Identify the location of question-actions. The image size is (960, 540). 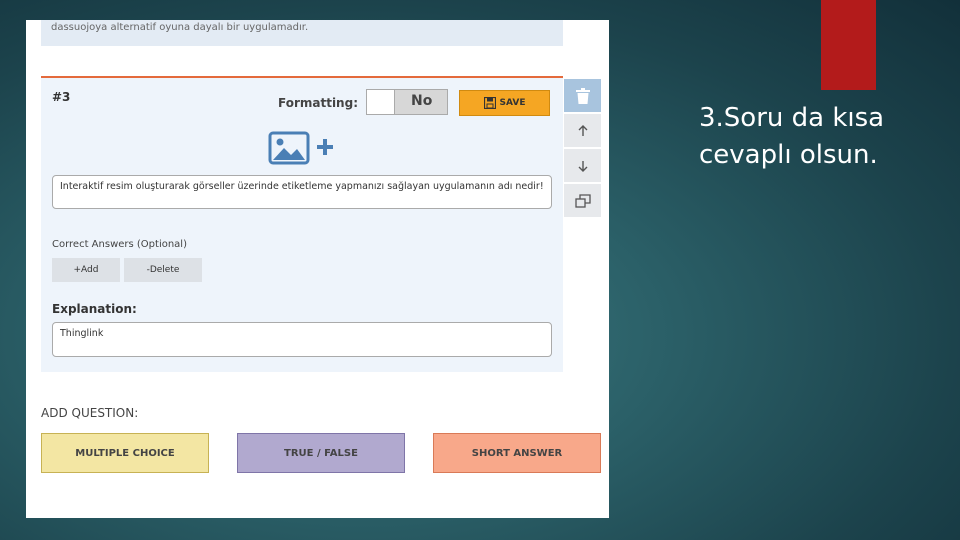
(582, 149).